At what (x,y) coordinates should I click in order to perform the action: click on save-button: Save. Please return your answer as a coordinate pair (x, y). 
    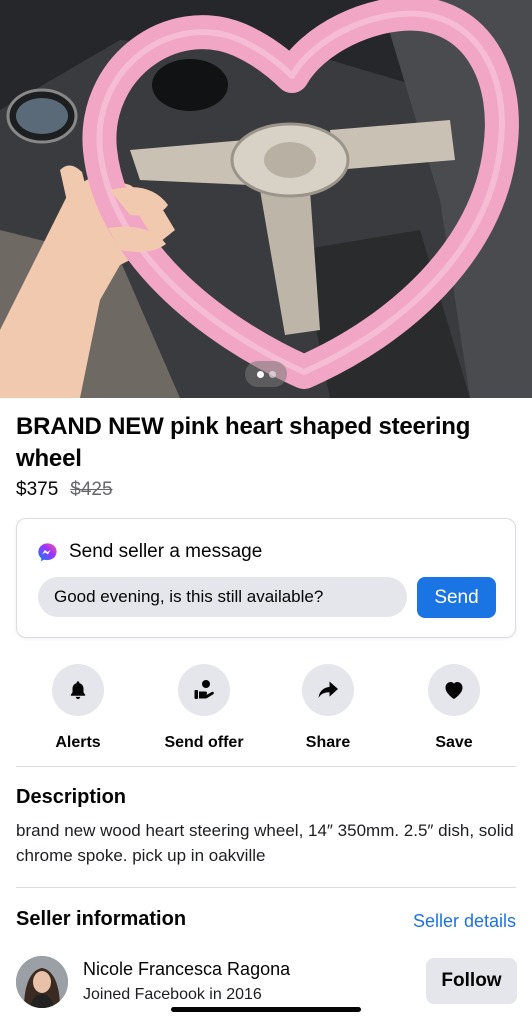
    Looking at the image, I should click on (454, 708).